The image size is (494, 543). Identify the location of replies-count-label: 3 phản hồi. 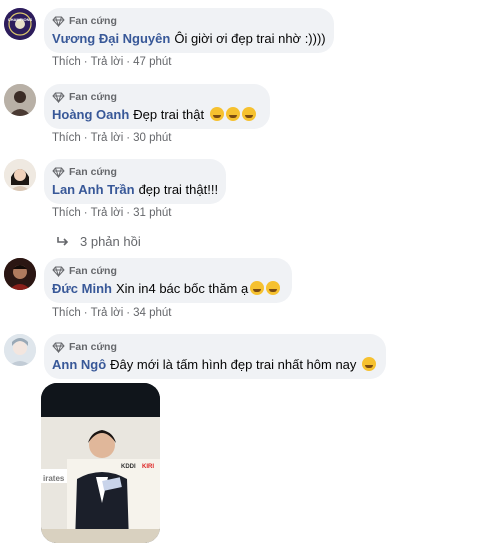
(110, 241).